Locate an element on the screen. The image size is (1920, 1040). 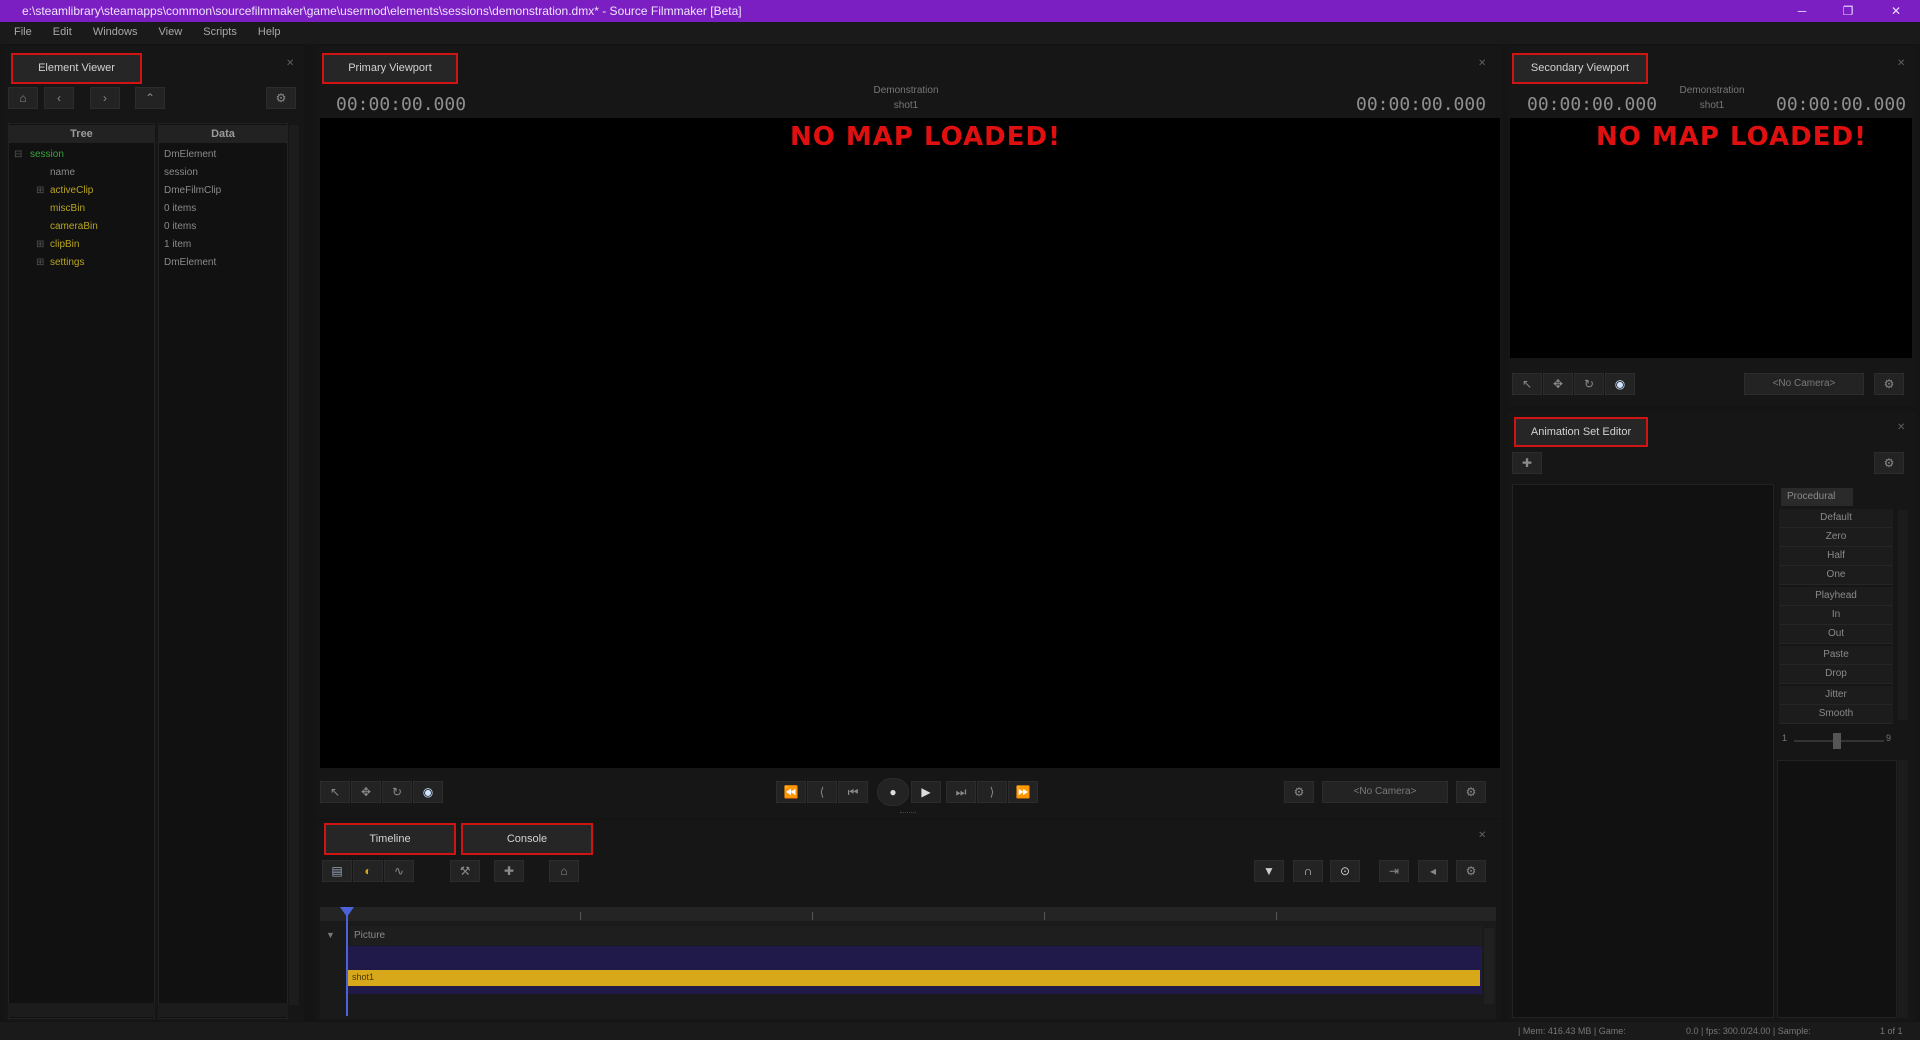
picture-track-header is located at coordinates (916, 935).